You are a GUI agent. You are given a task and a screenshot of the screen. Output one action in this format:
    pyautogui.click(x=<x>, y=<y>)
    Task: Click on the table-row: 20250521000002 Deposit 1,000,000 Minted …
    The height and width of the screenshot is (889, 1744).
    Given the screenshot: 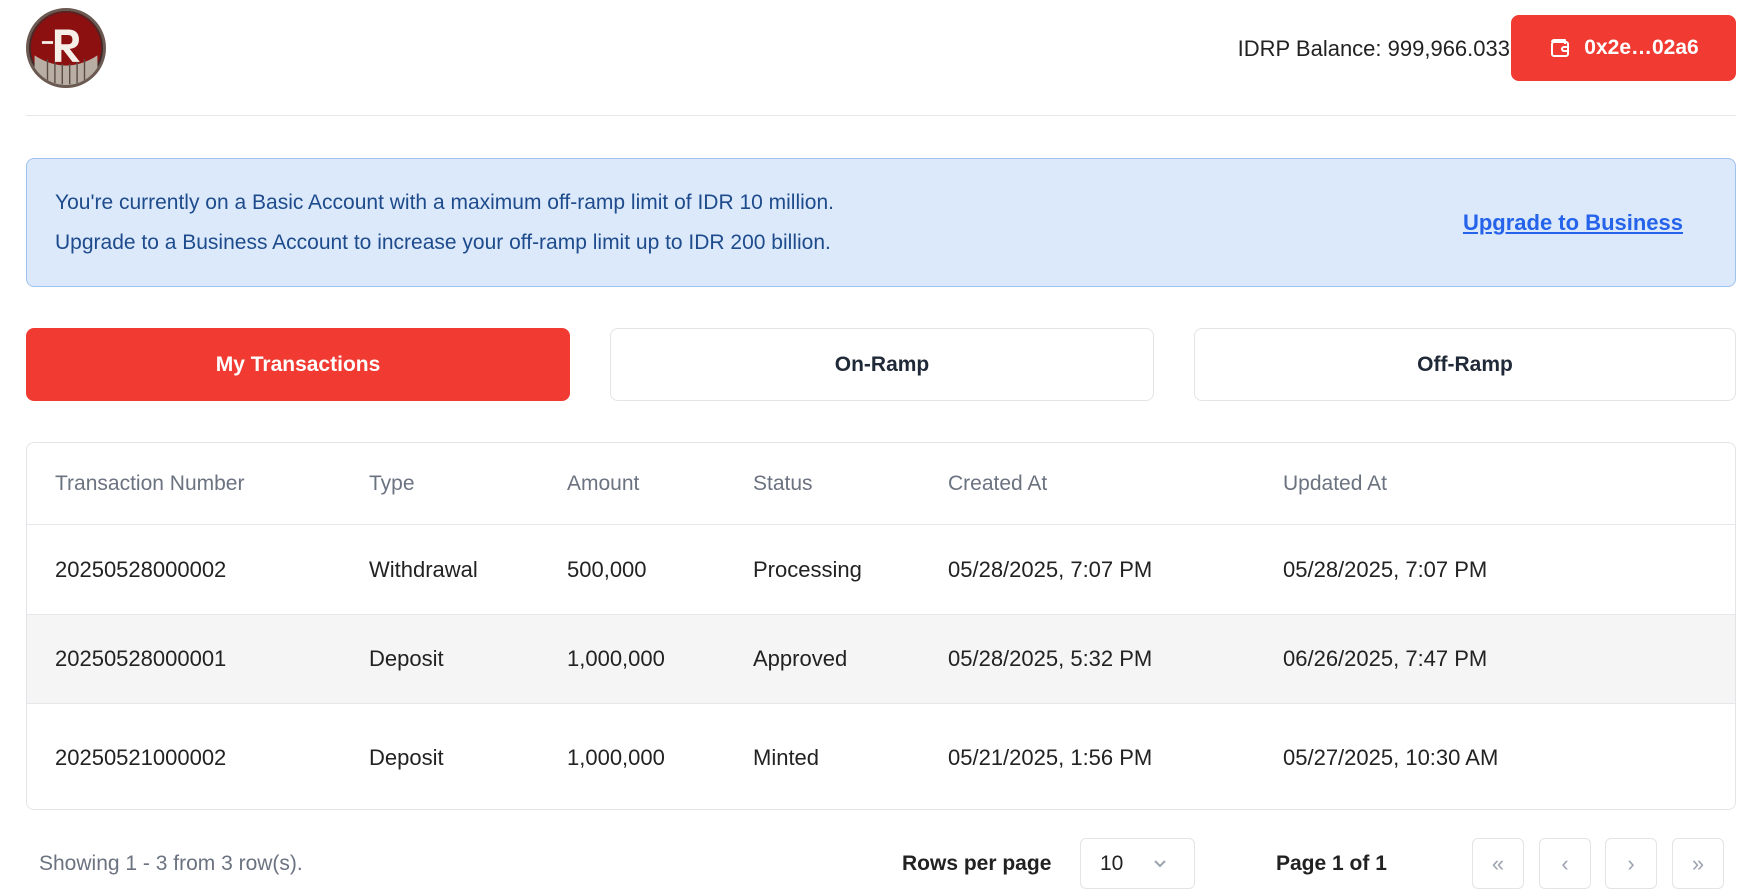 What is the action you would take?
    pyautogui.click(x=881, y=756)
    